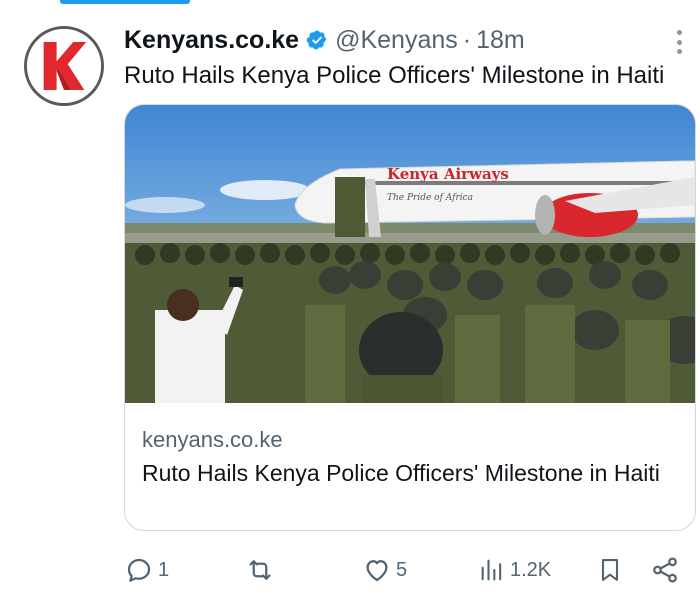 The height and width of the screenshot is (606, 700). I want to click on action-bar: 1 5 1.2K, so click(350, 570).